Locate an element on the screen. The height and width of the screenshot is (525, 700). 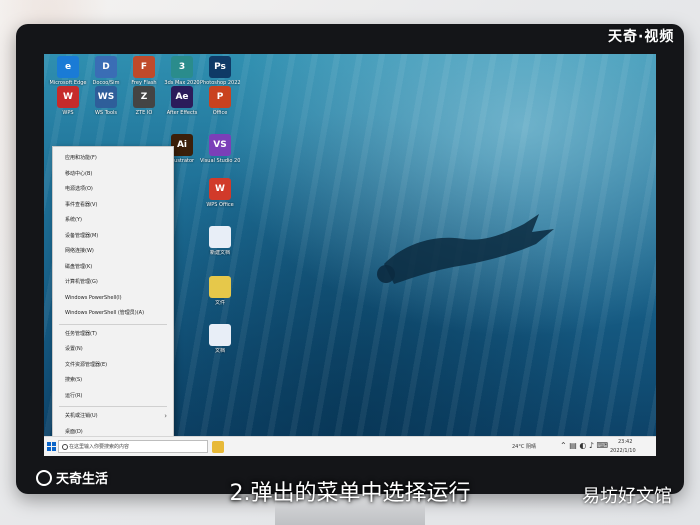
context-menu-item: 设备管理器(M) is located at coordinates (113, 236).